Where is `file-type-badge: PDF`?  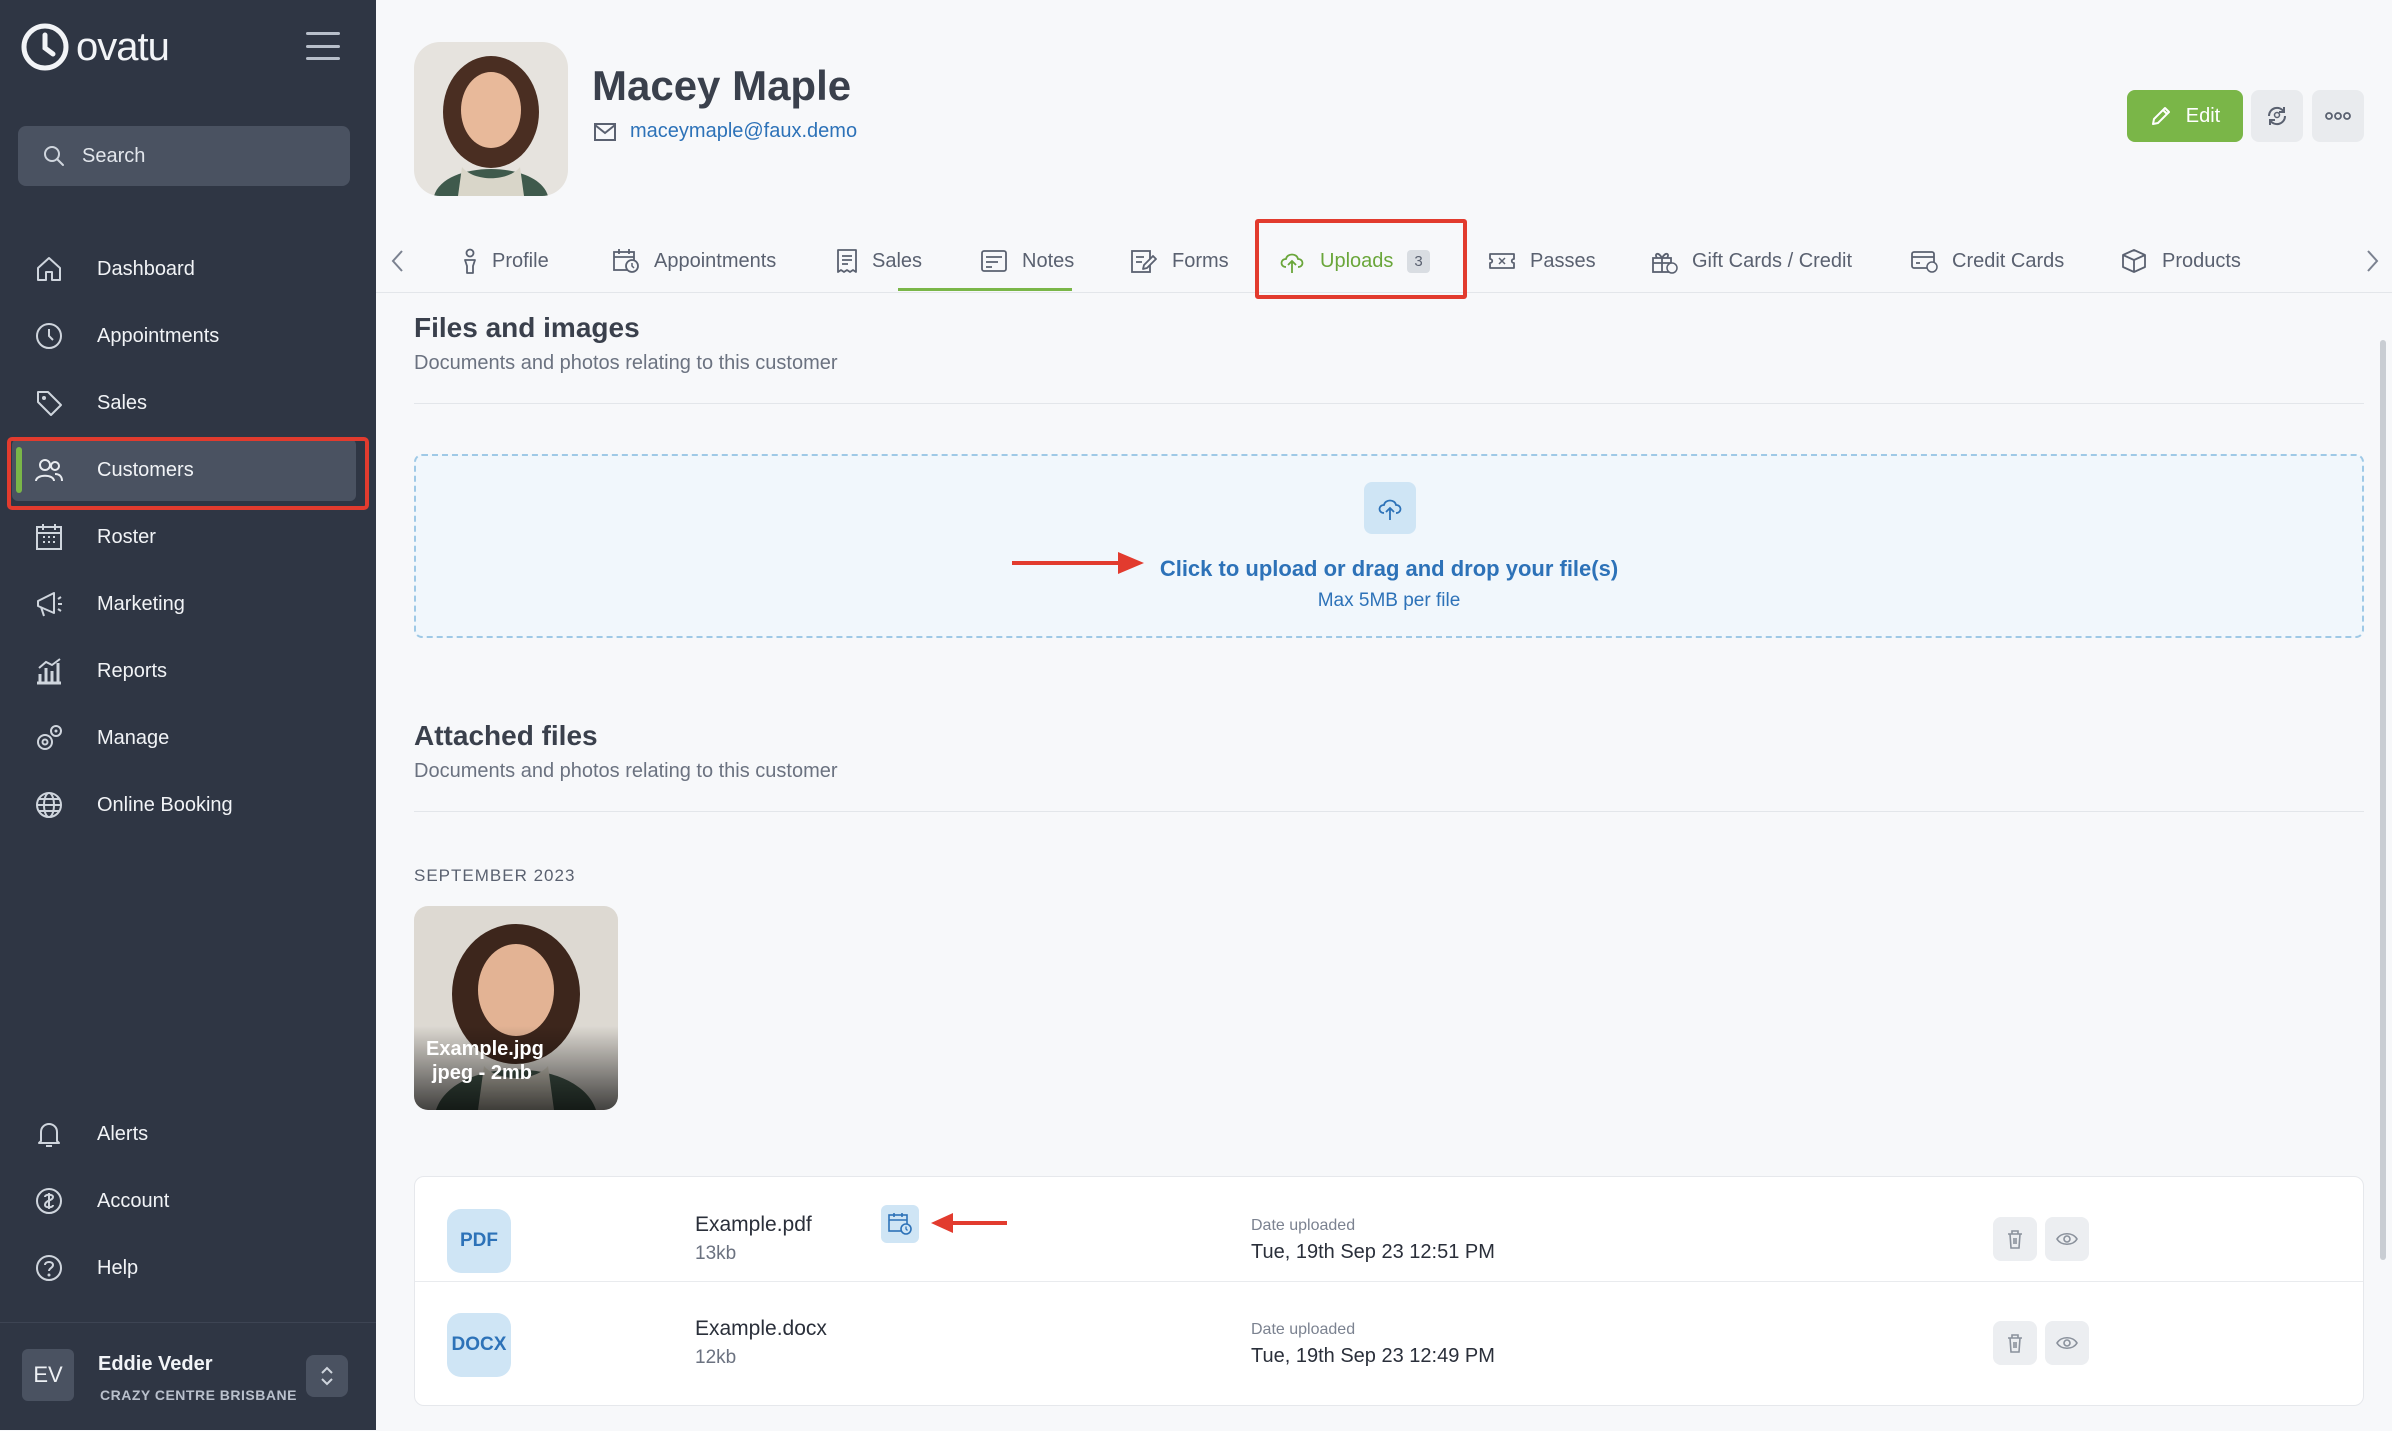 file-type-badge: PDF is located at coordinates (479, 1241).